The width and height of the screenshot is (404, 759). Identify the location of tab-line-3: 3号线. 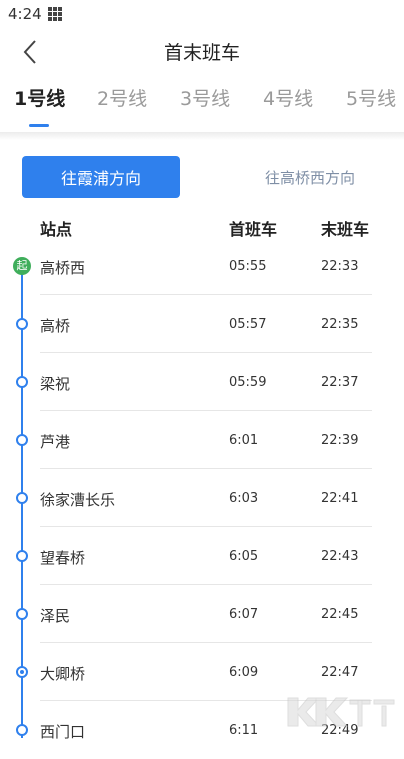
(221, 107).